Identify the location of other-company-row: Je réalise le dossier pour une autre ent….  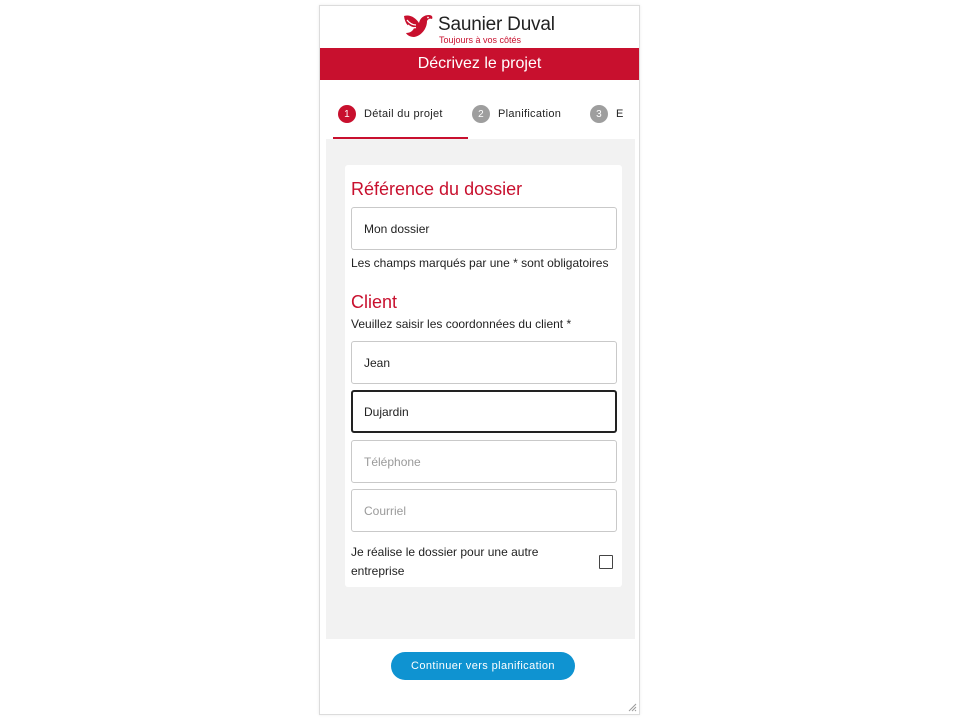
(486, 563).